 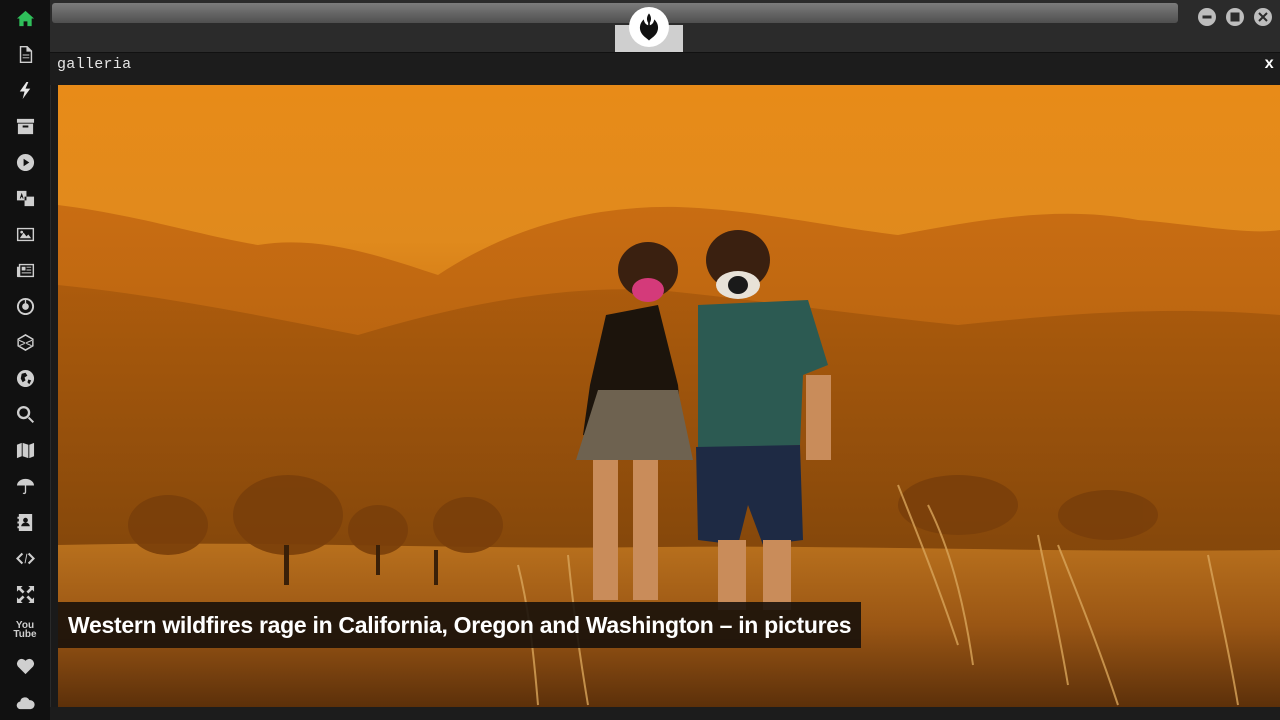 I want to click on sidebar-item-play, so click(x=25, y=162).